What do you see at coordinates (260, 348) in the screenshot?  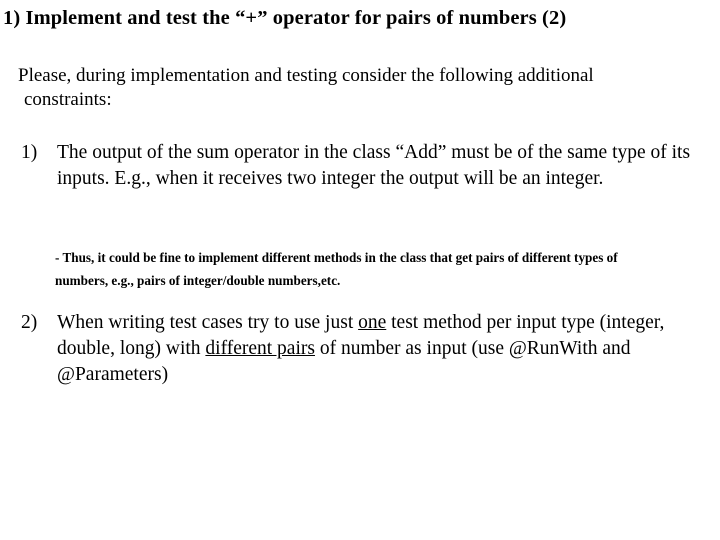 I see `emphasis-different-pairs: different pairs` at bounding box center [260, 348].